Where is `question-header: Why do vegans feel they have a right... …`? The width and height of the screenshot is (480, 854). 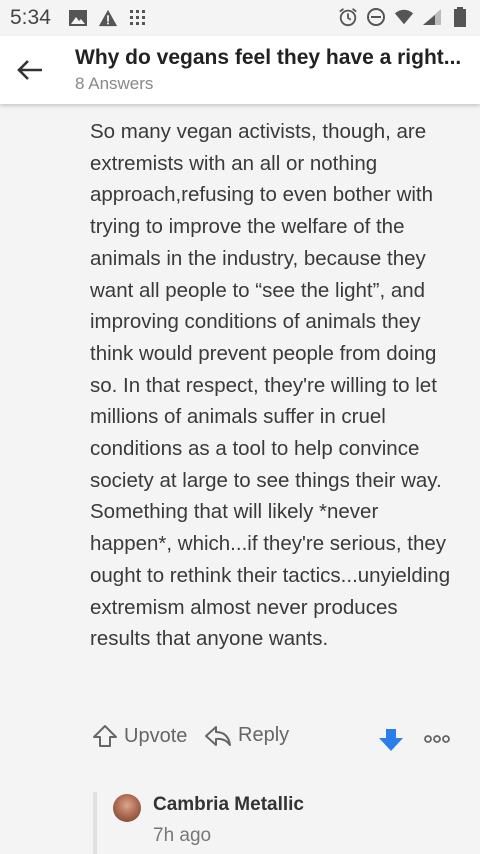 question-header: Why do vegans feel they have a right... … is located at coordinates (240, 70).